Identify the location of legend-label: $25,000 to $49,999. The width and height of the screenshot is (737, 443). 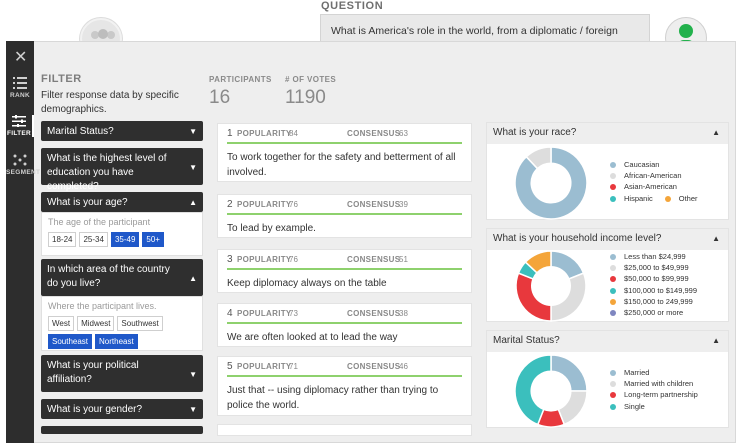
(656, 268).